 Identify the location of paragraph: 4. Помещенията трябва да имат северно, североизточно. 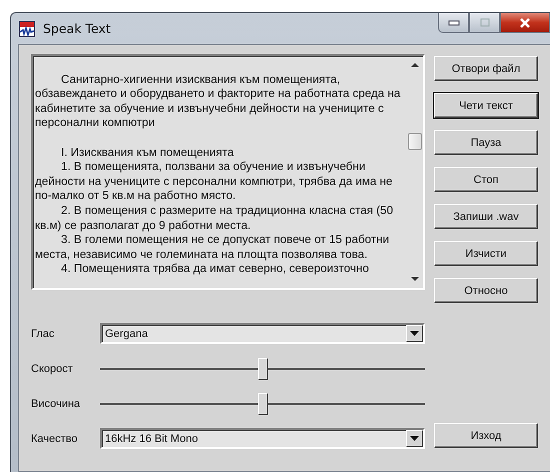
(215, 269).